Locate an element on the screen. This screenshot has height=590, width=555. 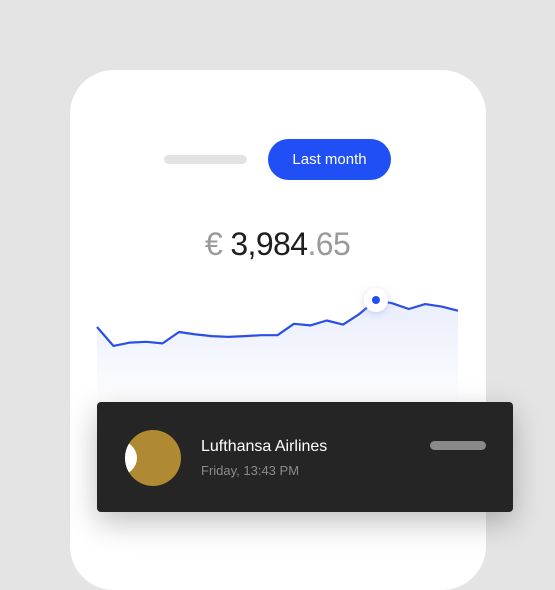
chart-highlight-point is located at coordinates (375, 300).